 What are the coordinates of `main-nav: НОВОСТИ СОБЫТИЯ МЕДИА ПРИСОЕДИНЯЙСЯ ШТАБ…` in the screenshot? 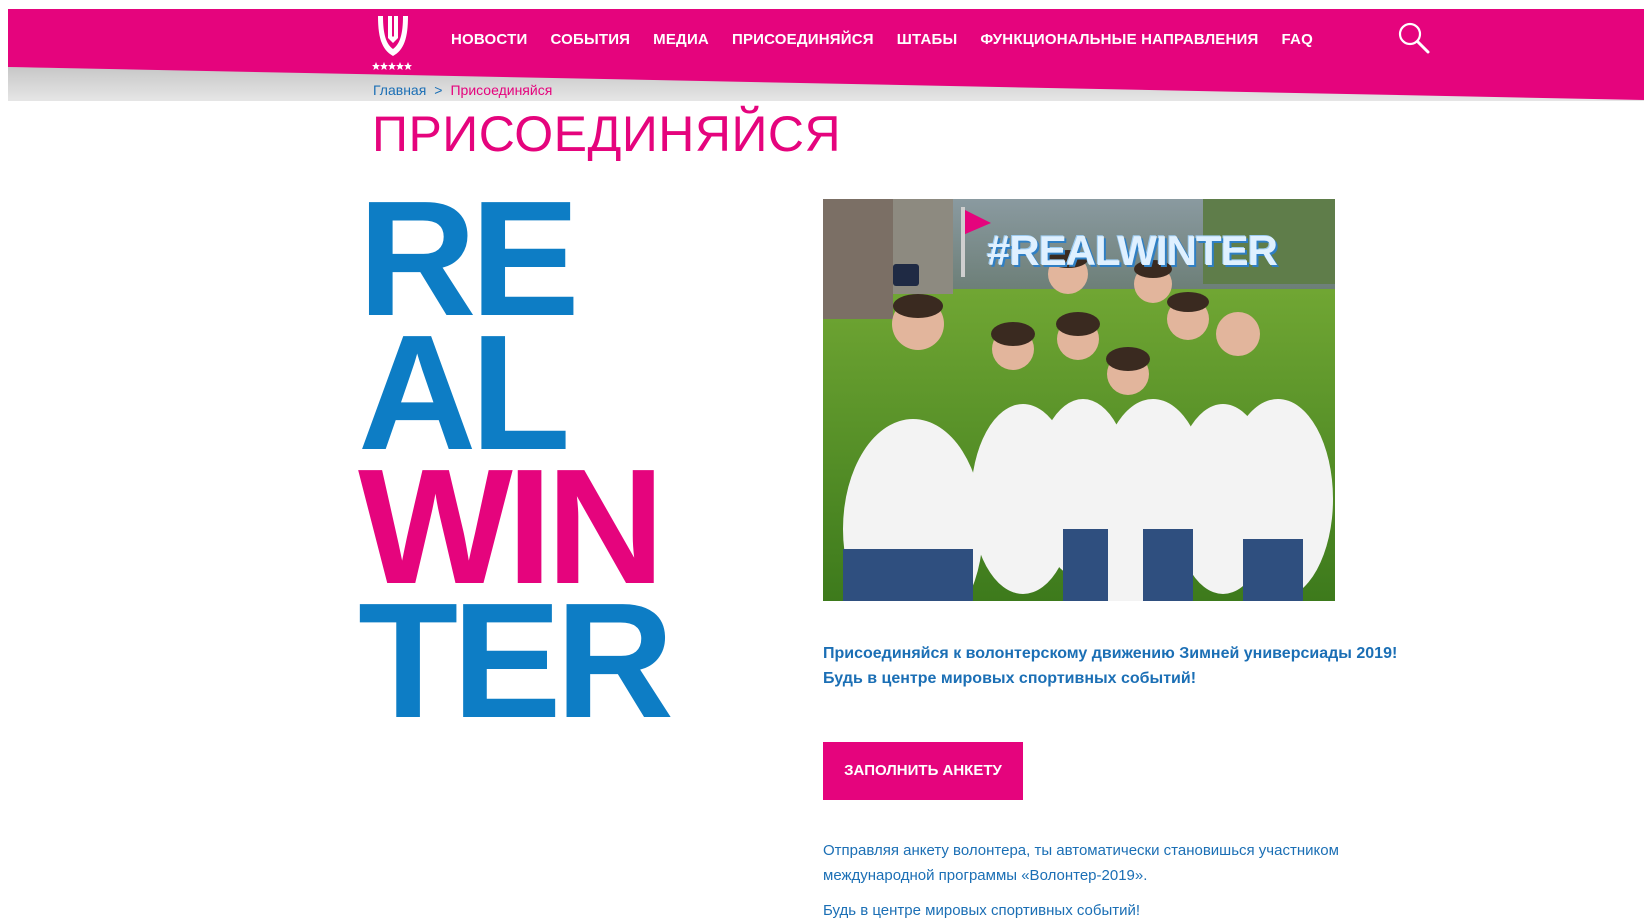 It's located at (893, 40).